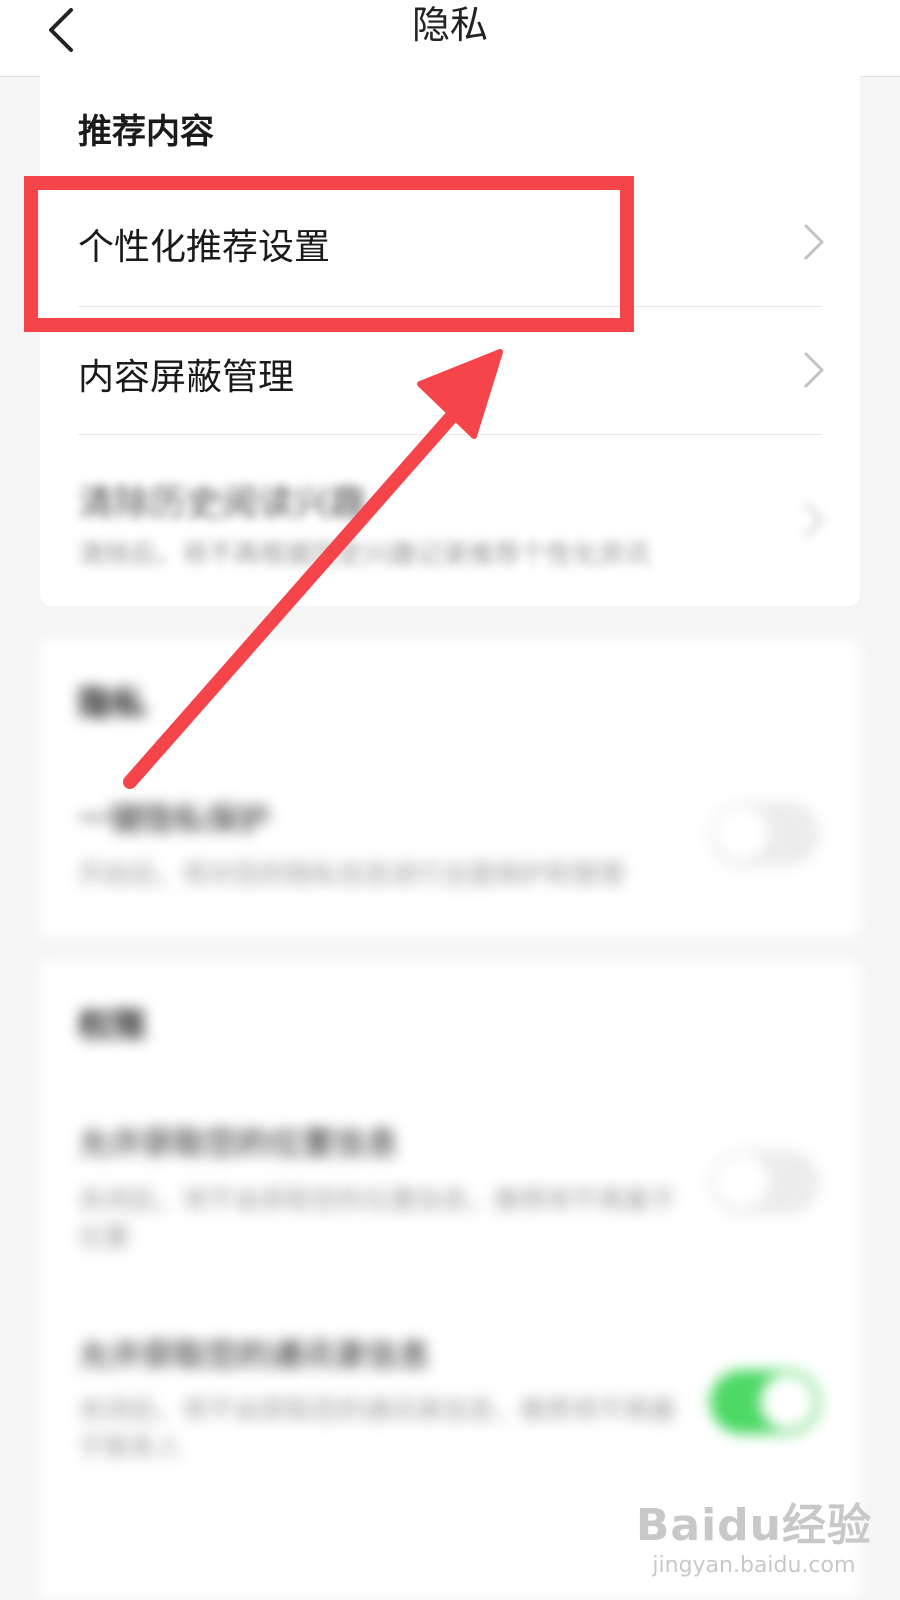  I want to click on watermark-logo: Baidu经验, so click(753, 1525).